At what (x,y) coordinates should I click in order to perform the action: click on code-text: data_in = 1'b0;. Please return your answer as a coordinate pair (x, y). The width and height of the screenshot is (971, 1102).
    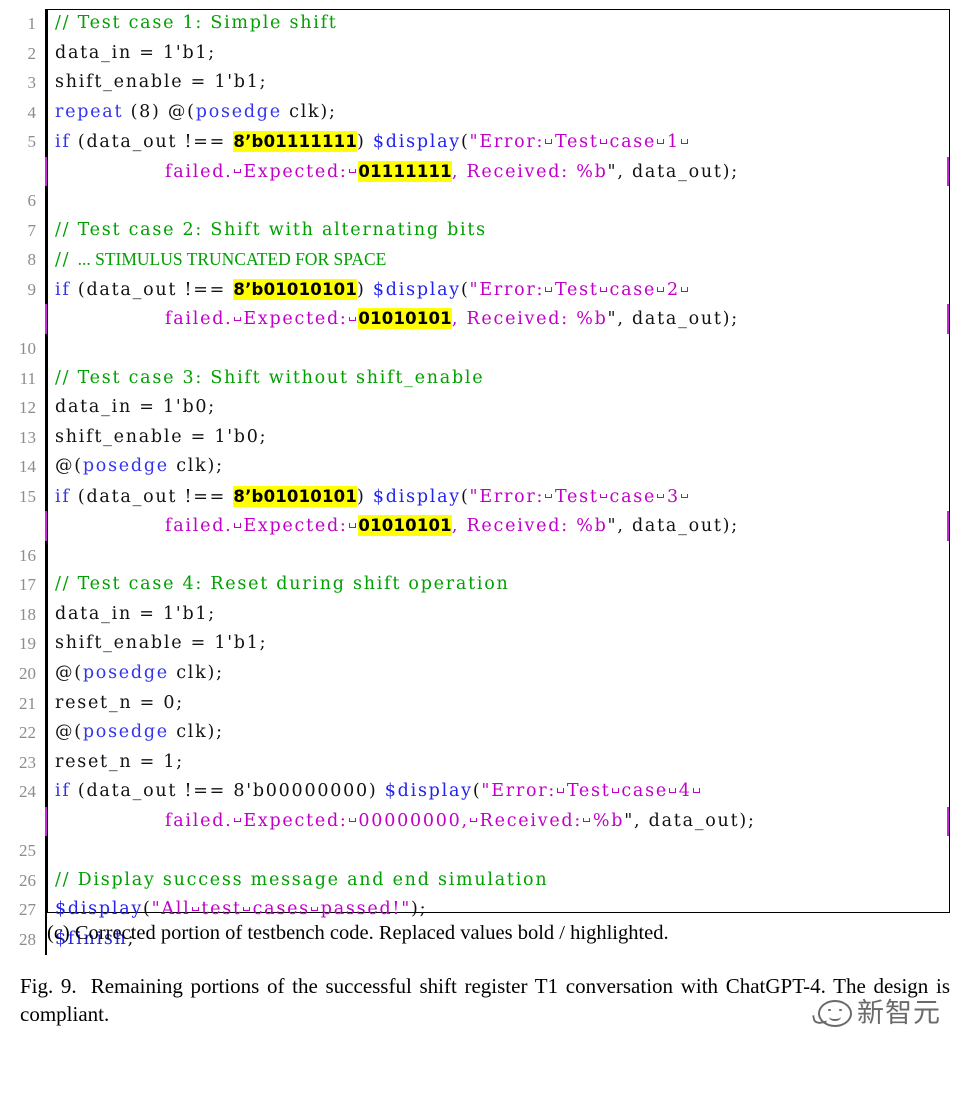
    Looking at the image, I should click on (135, 407).